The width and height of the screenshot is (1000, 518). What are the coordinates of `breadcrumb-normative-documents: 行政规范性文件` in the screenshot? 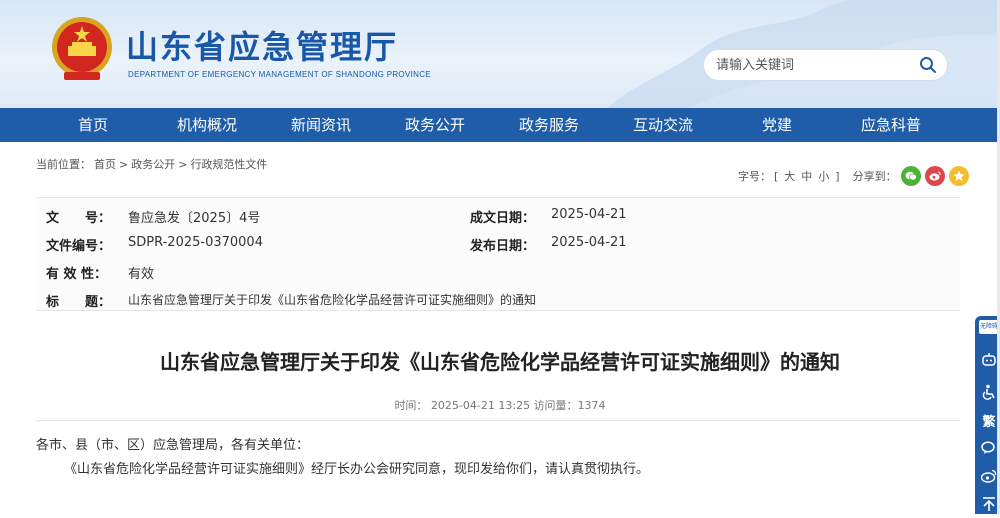 It's located at (228, 164).